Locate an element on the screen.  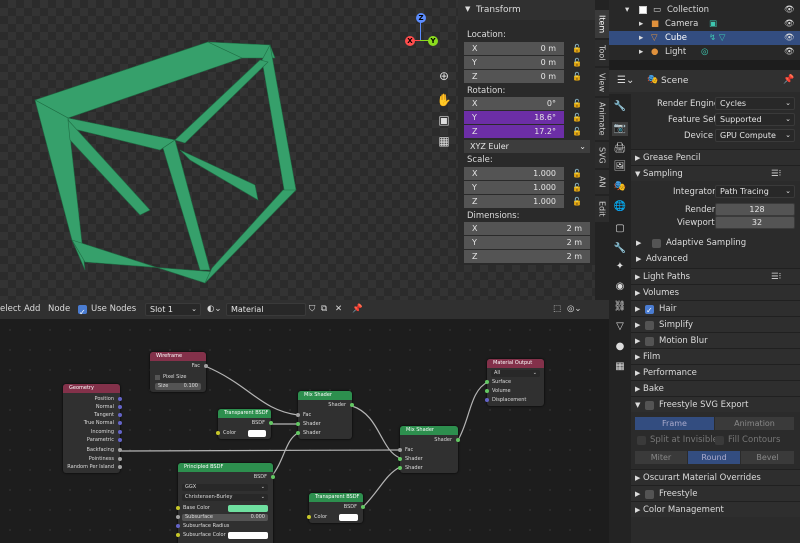
tab-an: AN is located at coordinates (602, 182).